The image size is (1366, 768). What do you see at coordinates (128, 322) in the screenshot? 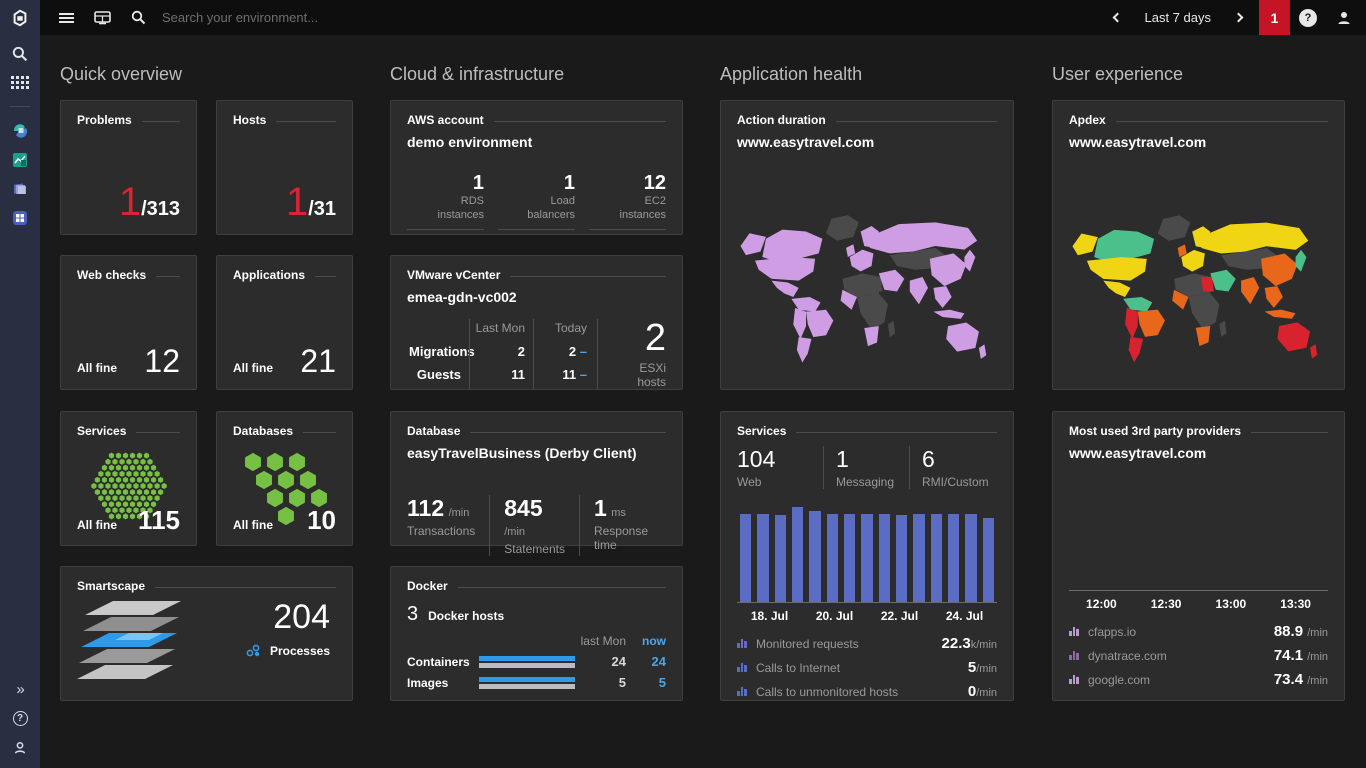
I see `tile-web-checks: Web checks All fine 12` at bounding box center [128, 322].